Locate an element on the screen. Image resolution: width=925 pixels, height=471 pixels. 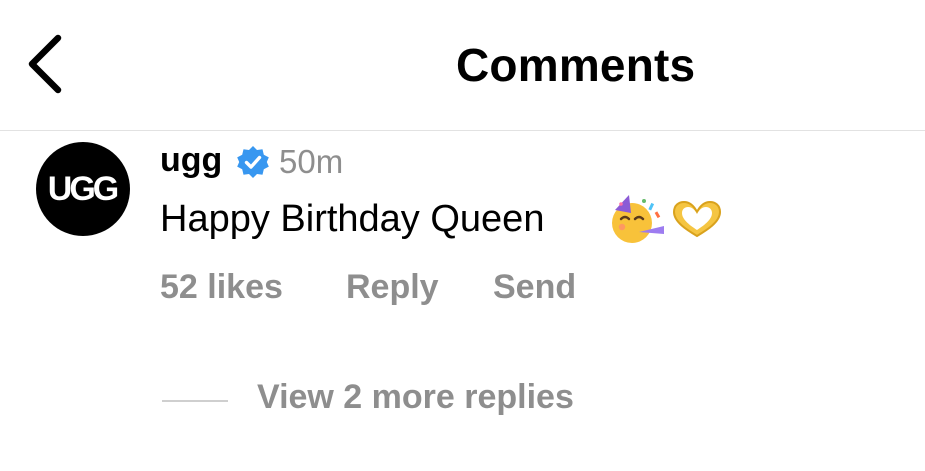
comment-text: Happy Birthday Queen is located at coordinates (352, 219).